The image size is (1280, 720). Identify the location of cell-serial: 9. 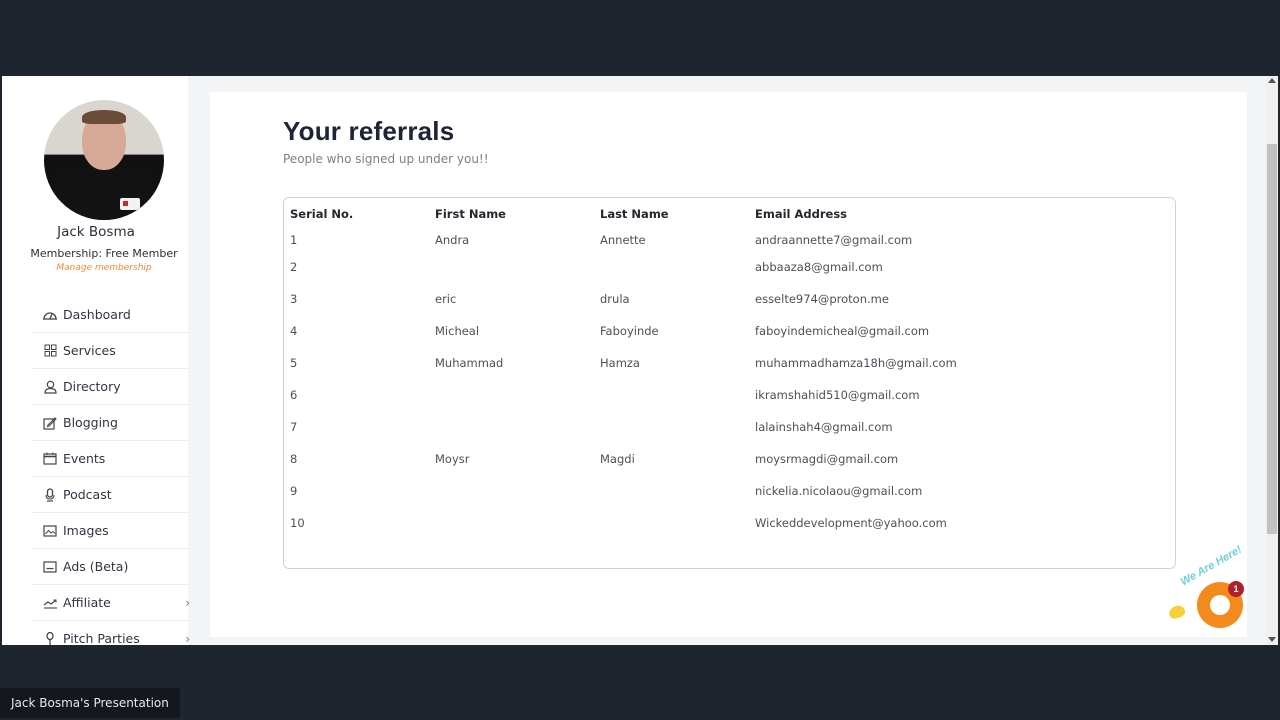
(294, 491).